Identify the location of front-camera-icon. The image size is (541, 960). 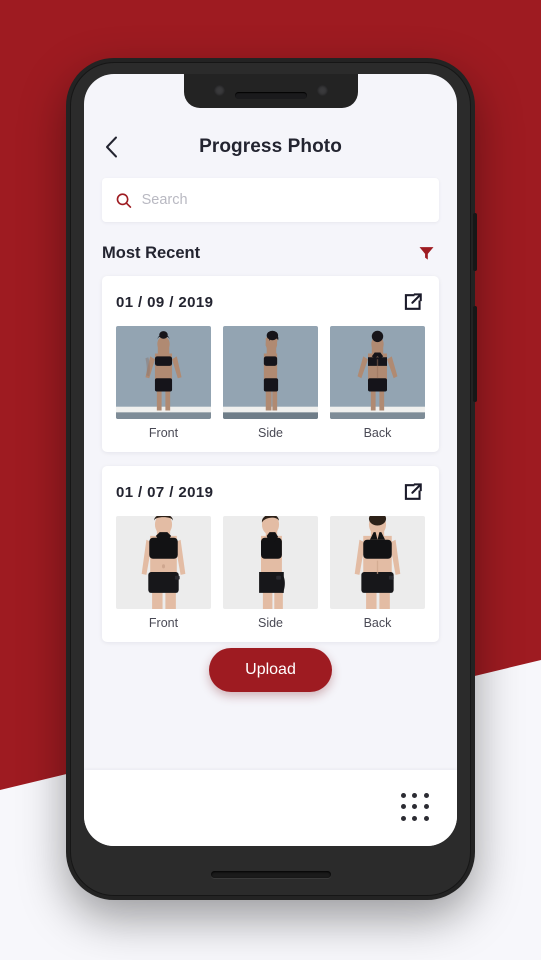
(219, 90).